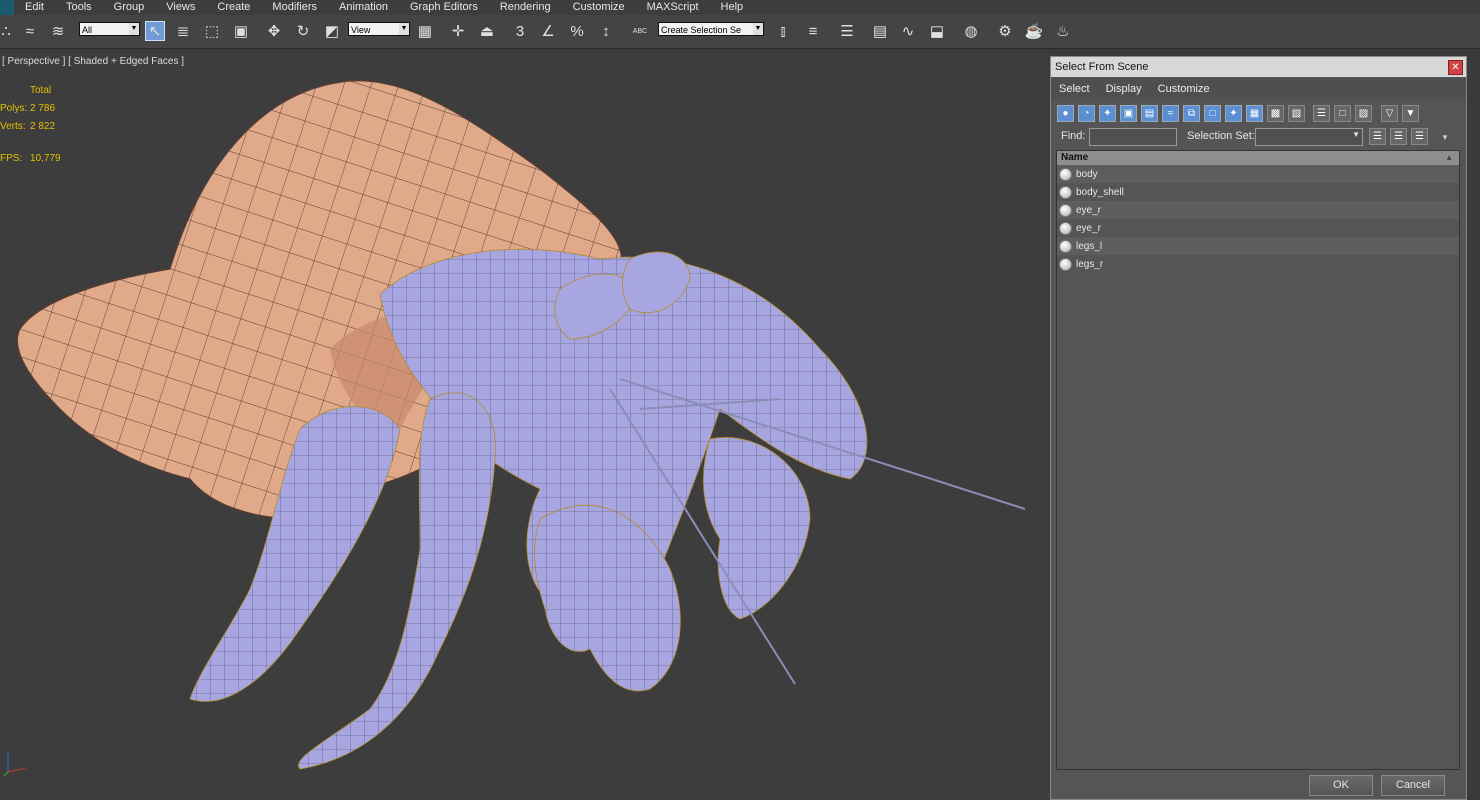 The height and width of the screenshot is (800, 1480). Describe the element at coordinates (7, 7) in the screenshot. I see `app-icon` at that location.